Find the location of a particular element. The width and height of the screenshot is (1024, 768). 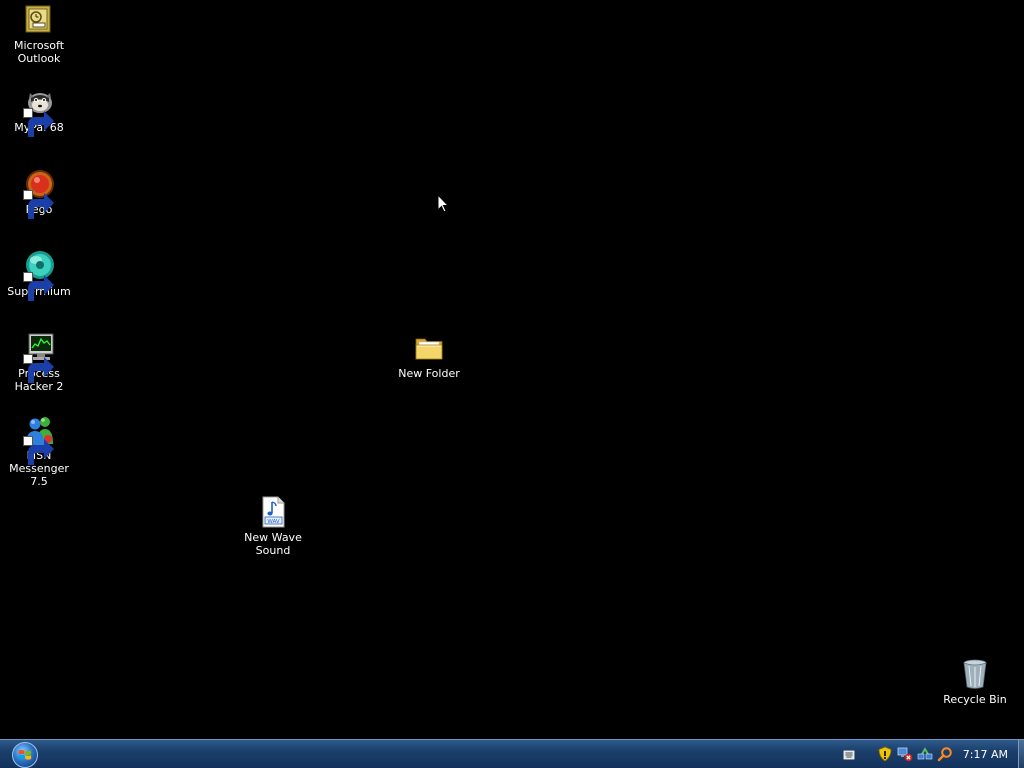

supermium-browser-icon is located at coordinates (39, 275).